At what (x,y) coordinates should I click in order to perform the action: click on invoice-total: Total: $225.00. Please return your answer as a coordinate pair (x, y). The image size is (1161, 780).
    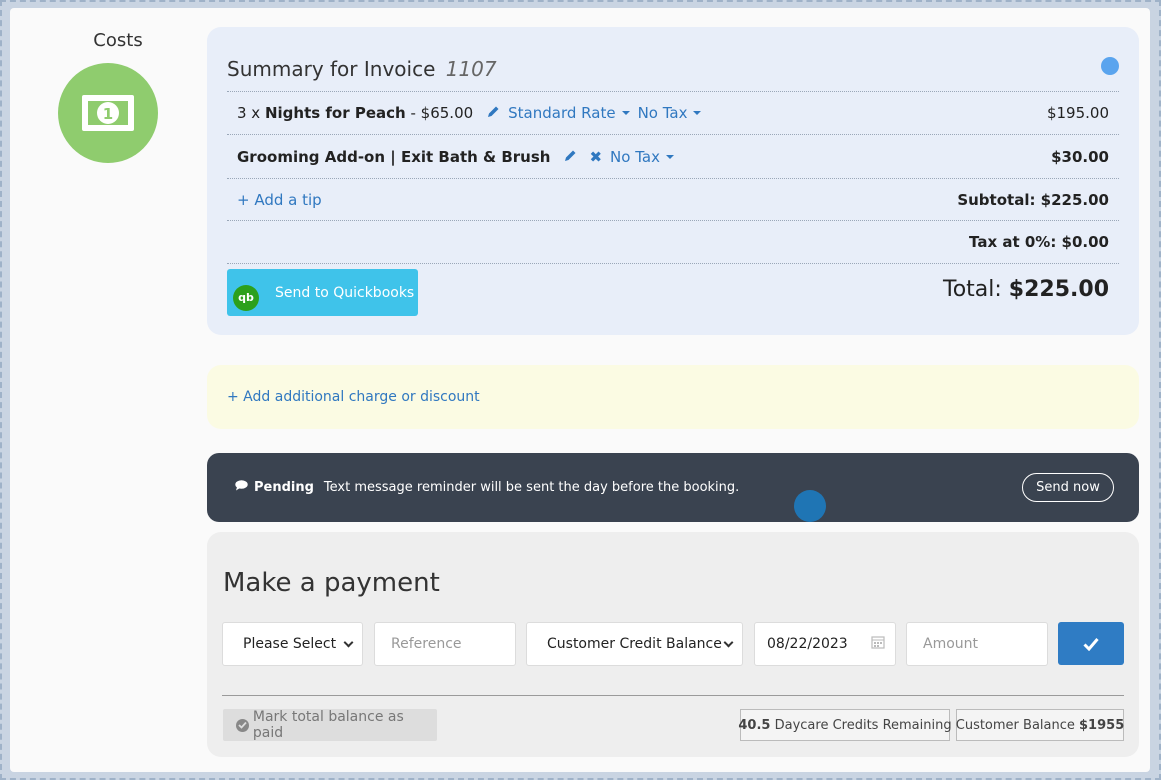
    Looking at the image, I should click on (1026, 289).